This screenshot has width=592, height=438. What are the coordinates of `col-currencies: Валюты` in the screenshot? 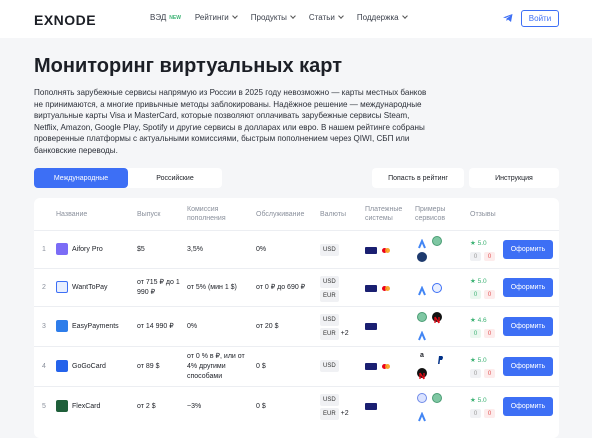 It's located at (333, 214).